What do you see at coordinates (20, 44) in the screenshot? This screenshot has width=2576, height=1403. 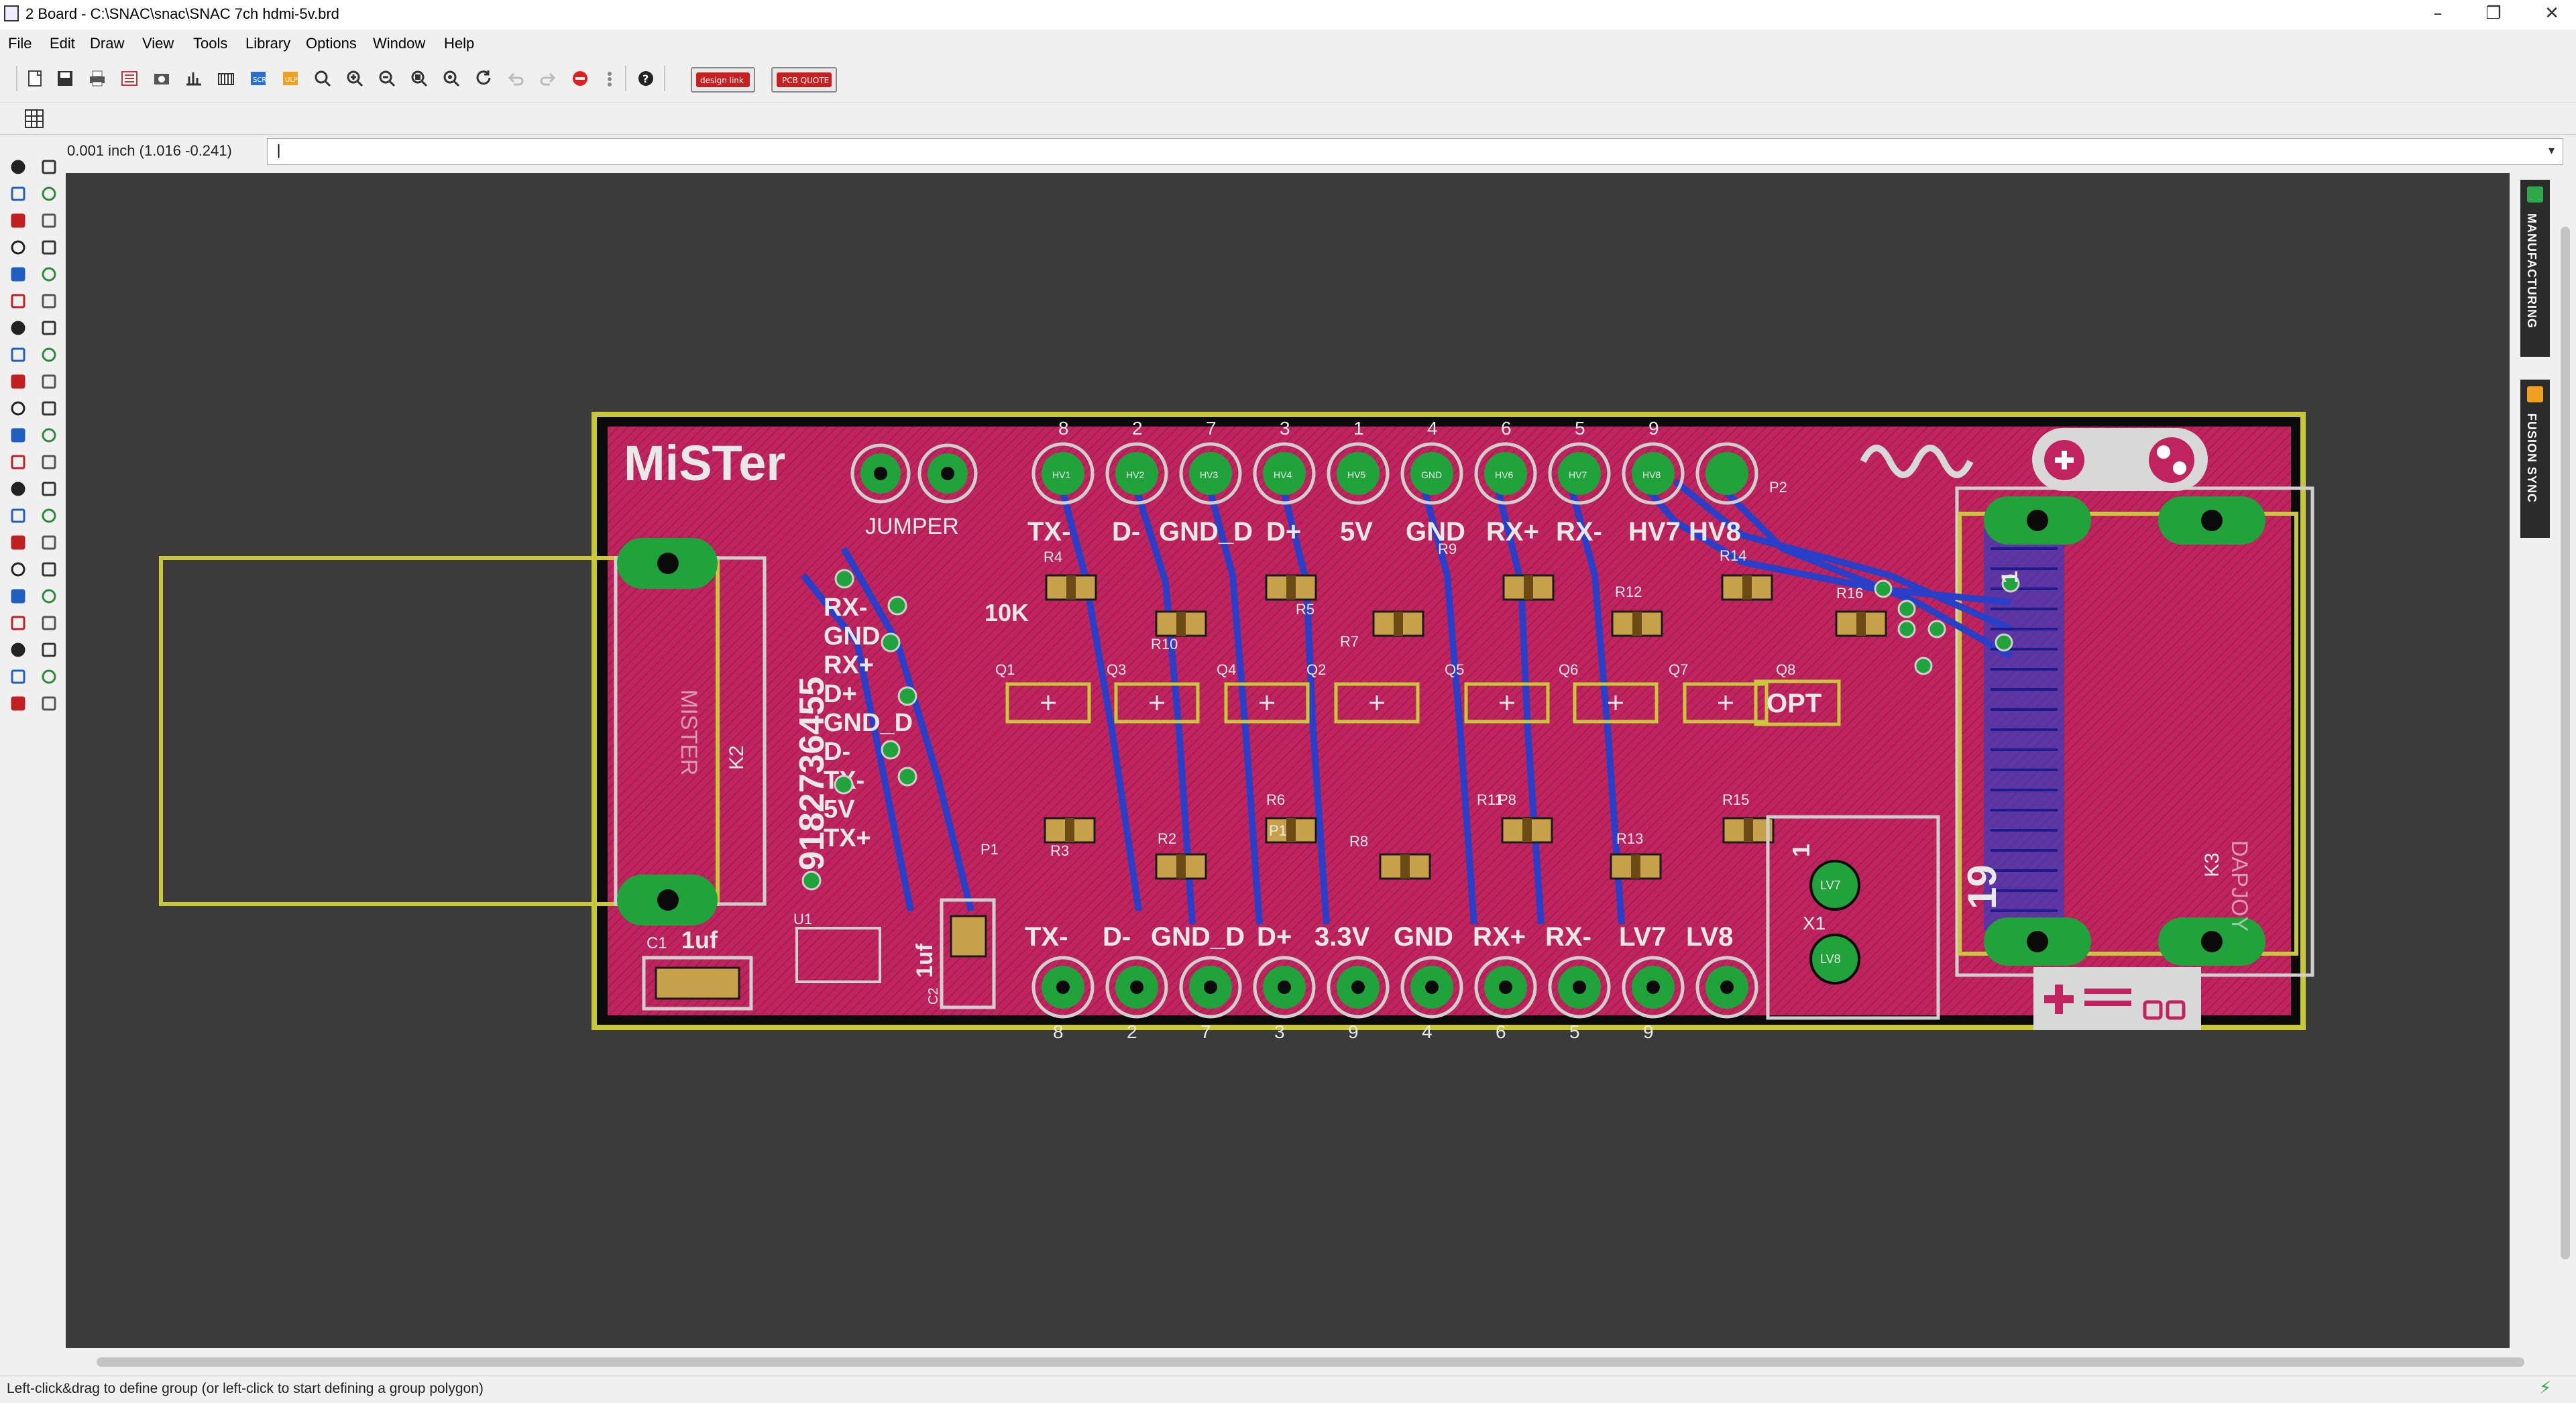 I see `menu-file: File` at bounding box center [20, 44].